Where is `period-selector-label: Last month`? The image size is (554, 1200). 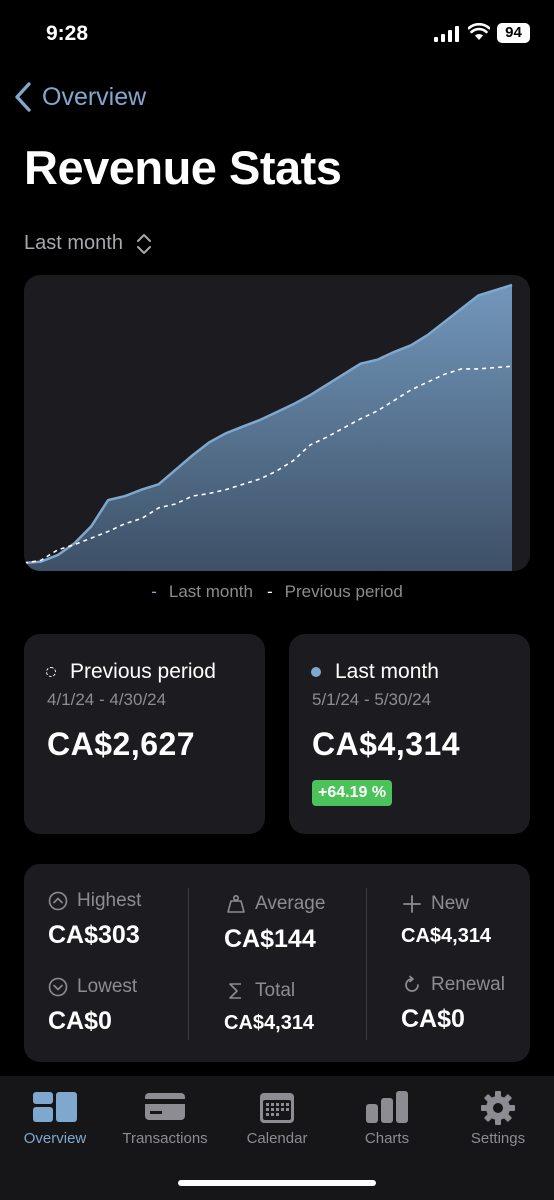 period-selector-label: Last month is located at coordinates (73, 243).